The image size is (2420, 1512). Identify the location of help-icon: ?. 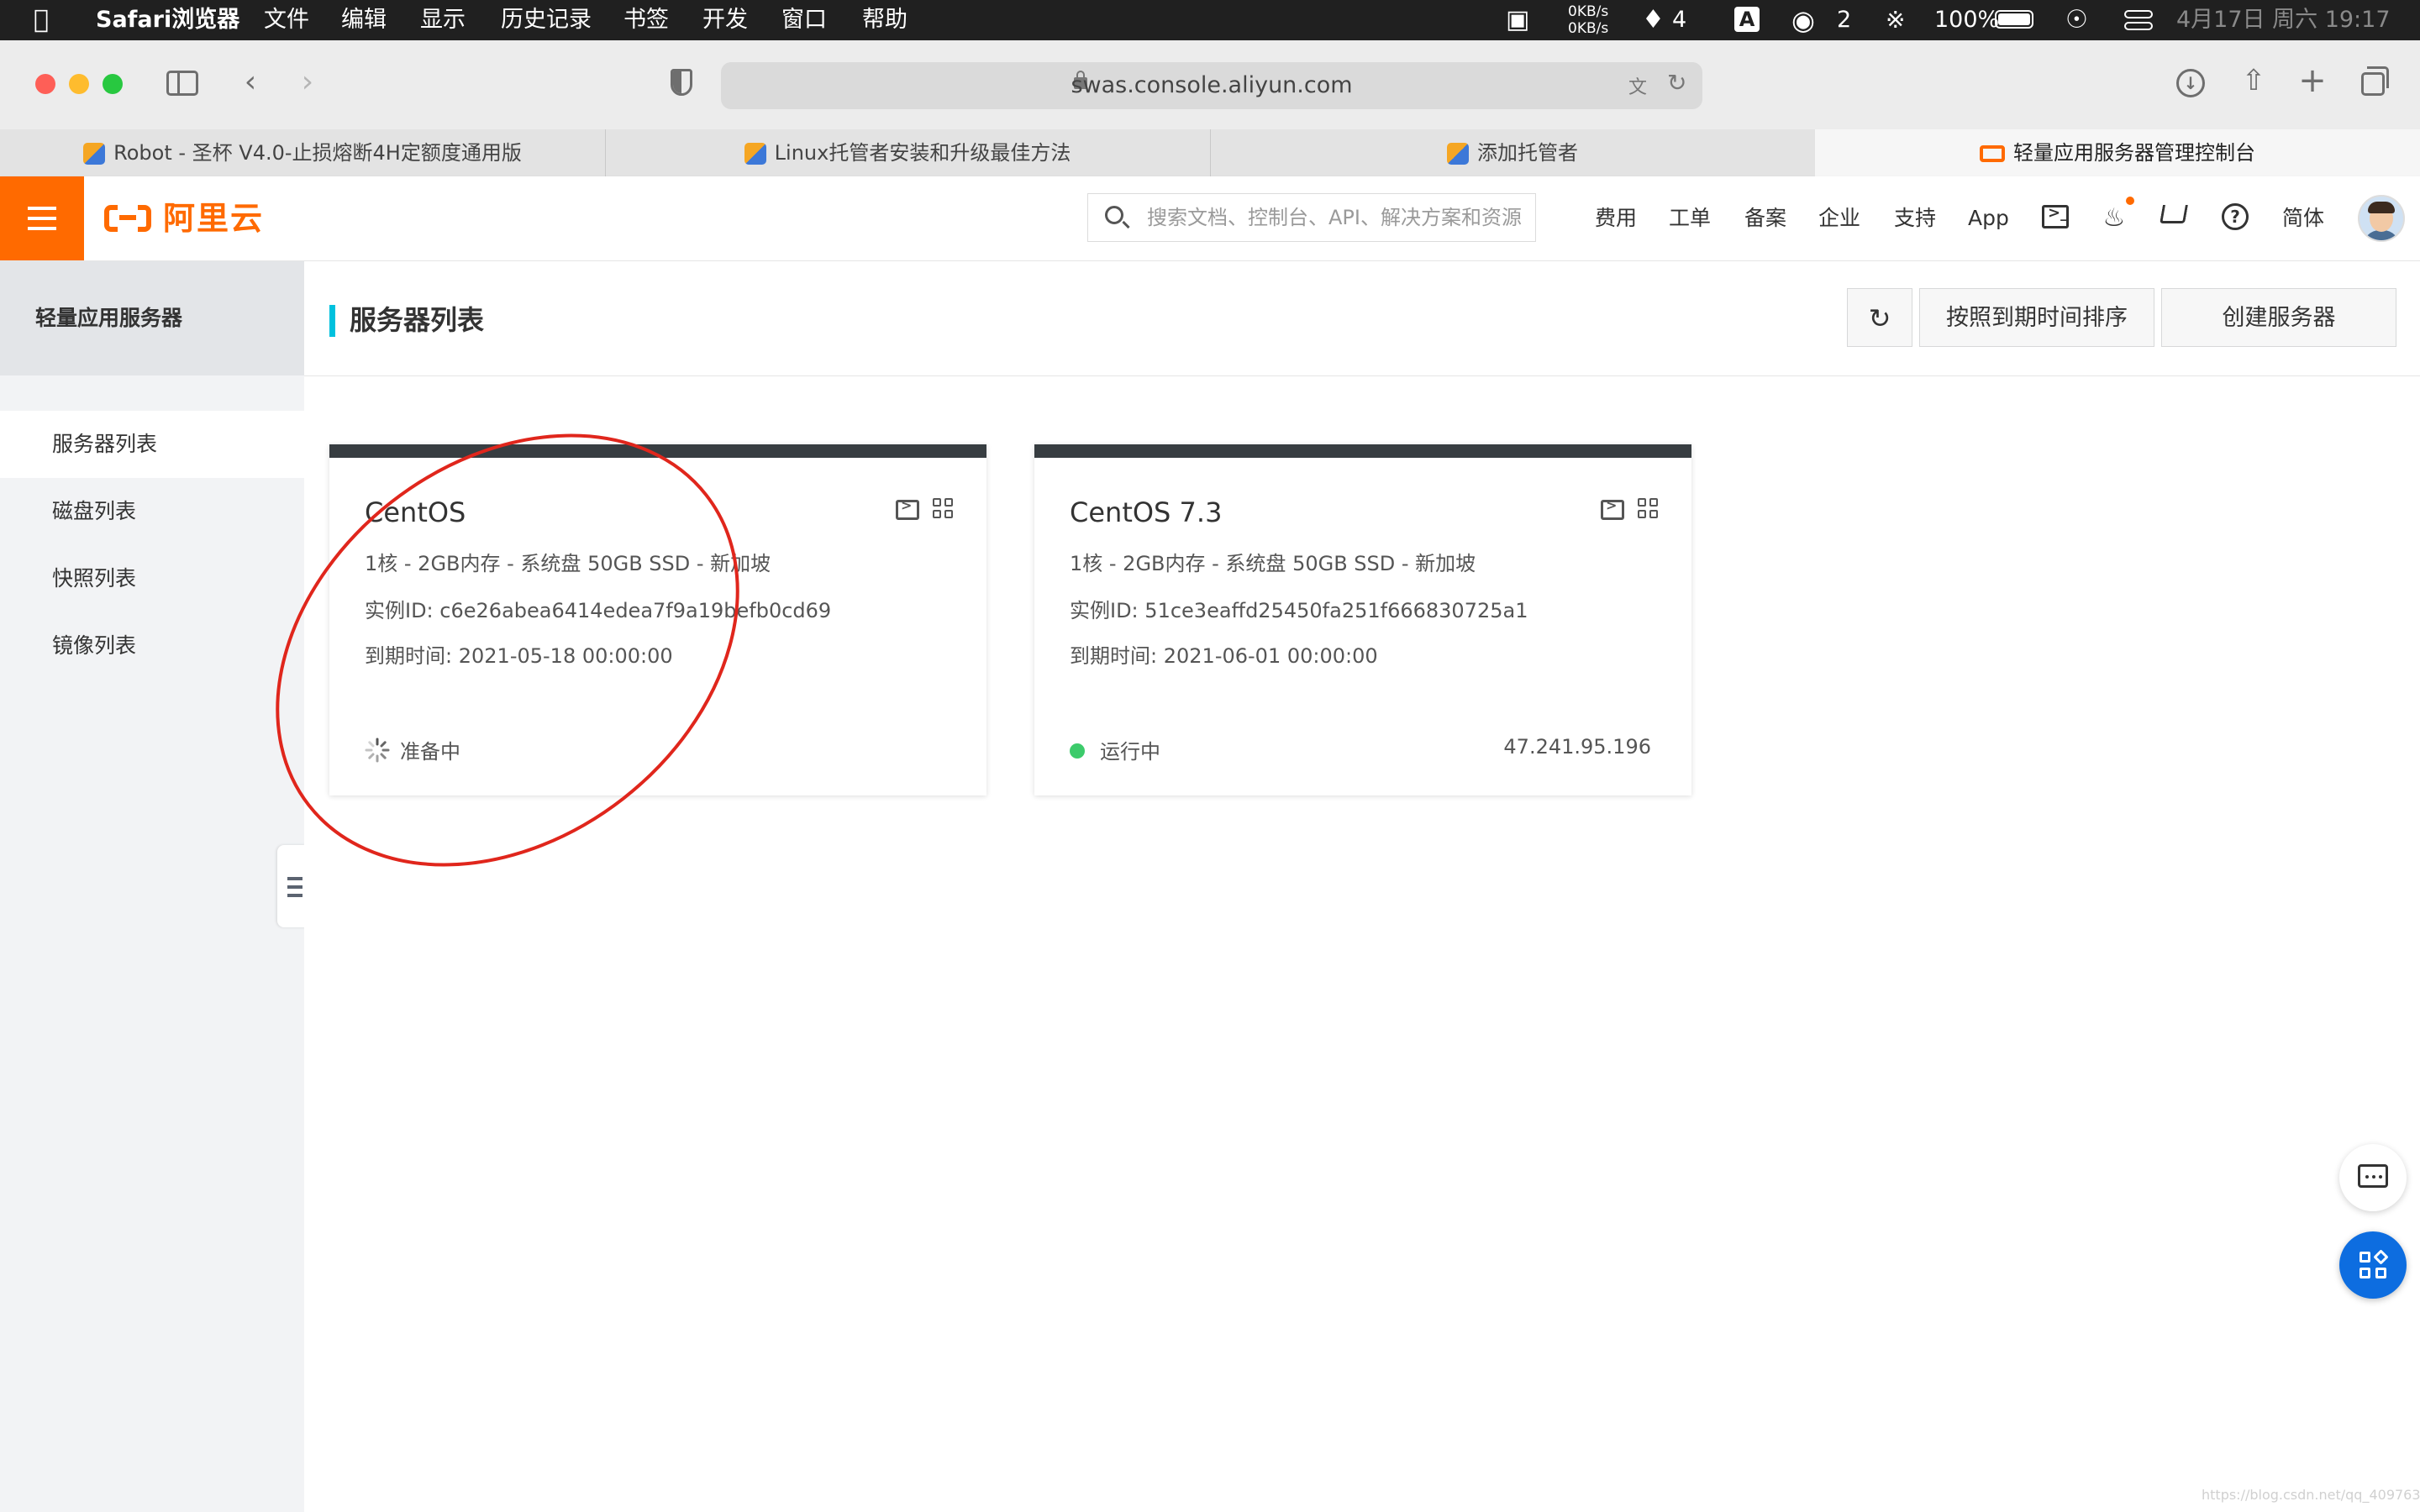
(2235, 216).